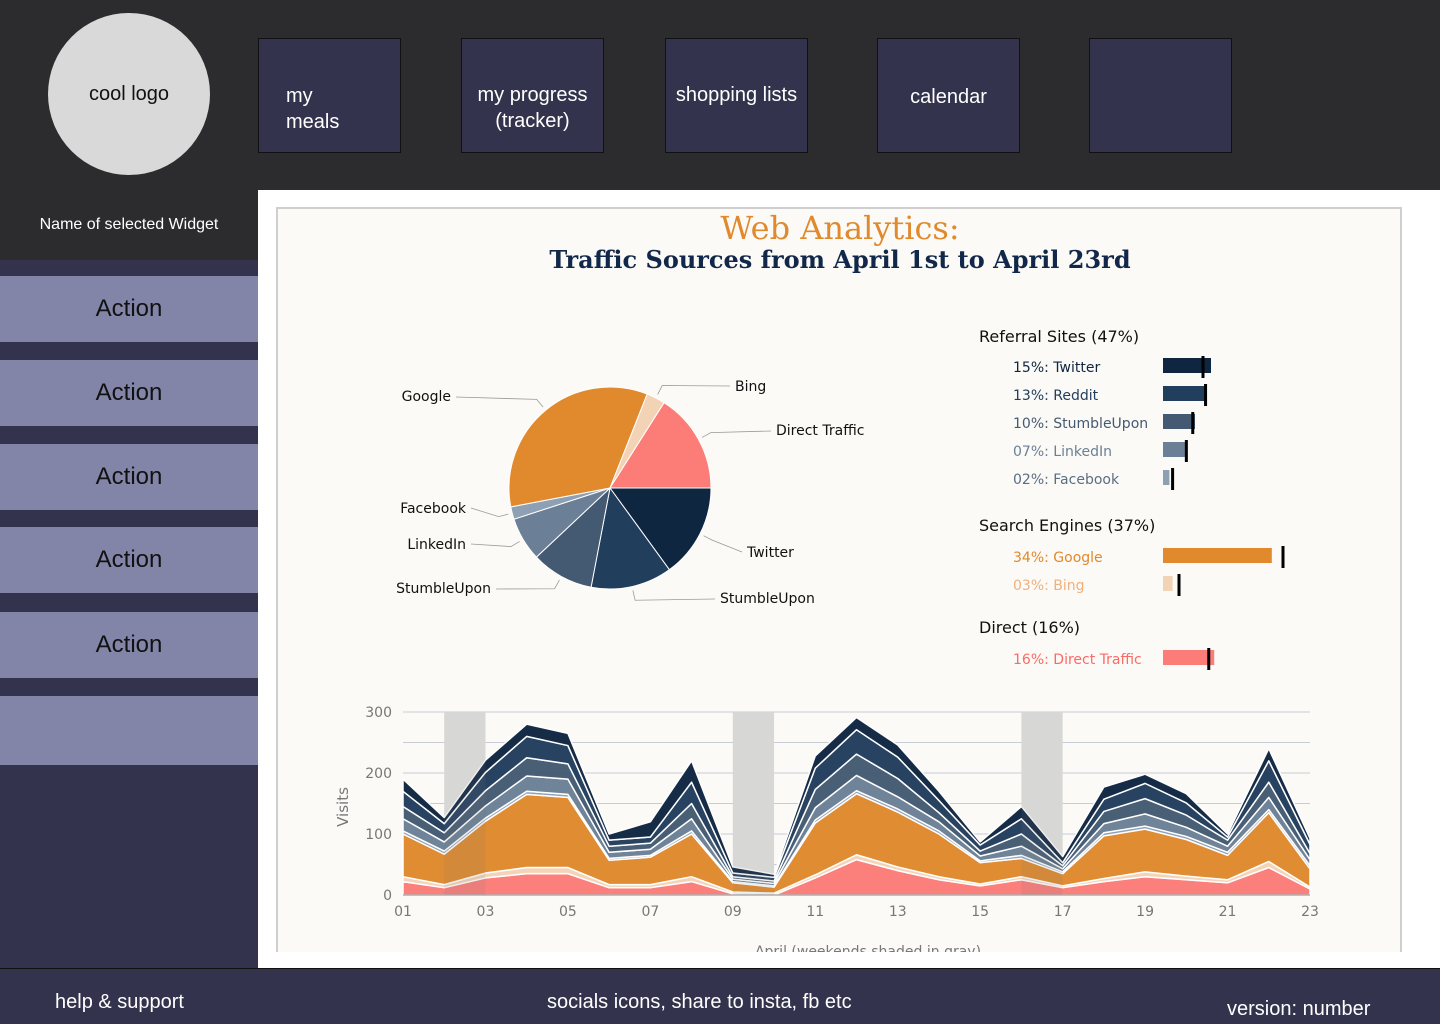 This screenshot has width=1440, height=1024. I want to click on x-tick-label: 19, so click(1145, 912).